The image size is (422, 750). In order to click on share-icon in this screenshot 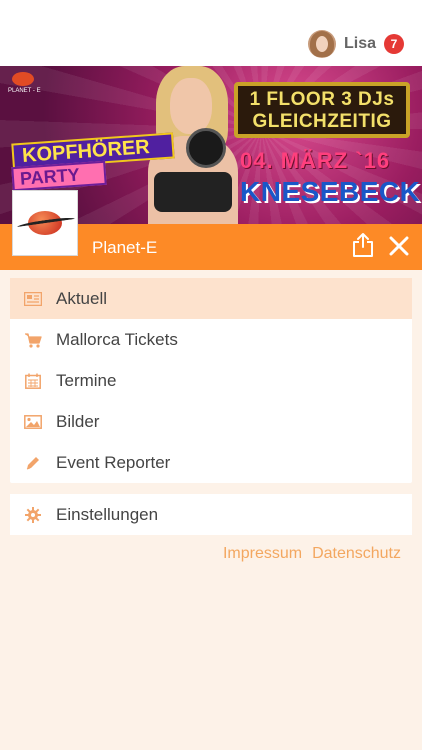, I will do `click(363, 245)`.